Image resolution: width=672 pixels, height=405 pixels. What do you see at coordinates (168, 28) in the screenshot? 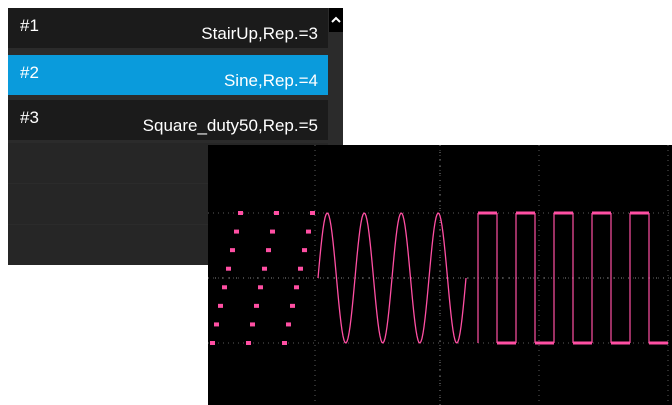
I see `sequence-item-1: #1 StairUp,Rep.=3` at bounding box center [168, 28].